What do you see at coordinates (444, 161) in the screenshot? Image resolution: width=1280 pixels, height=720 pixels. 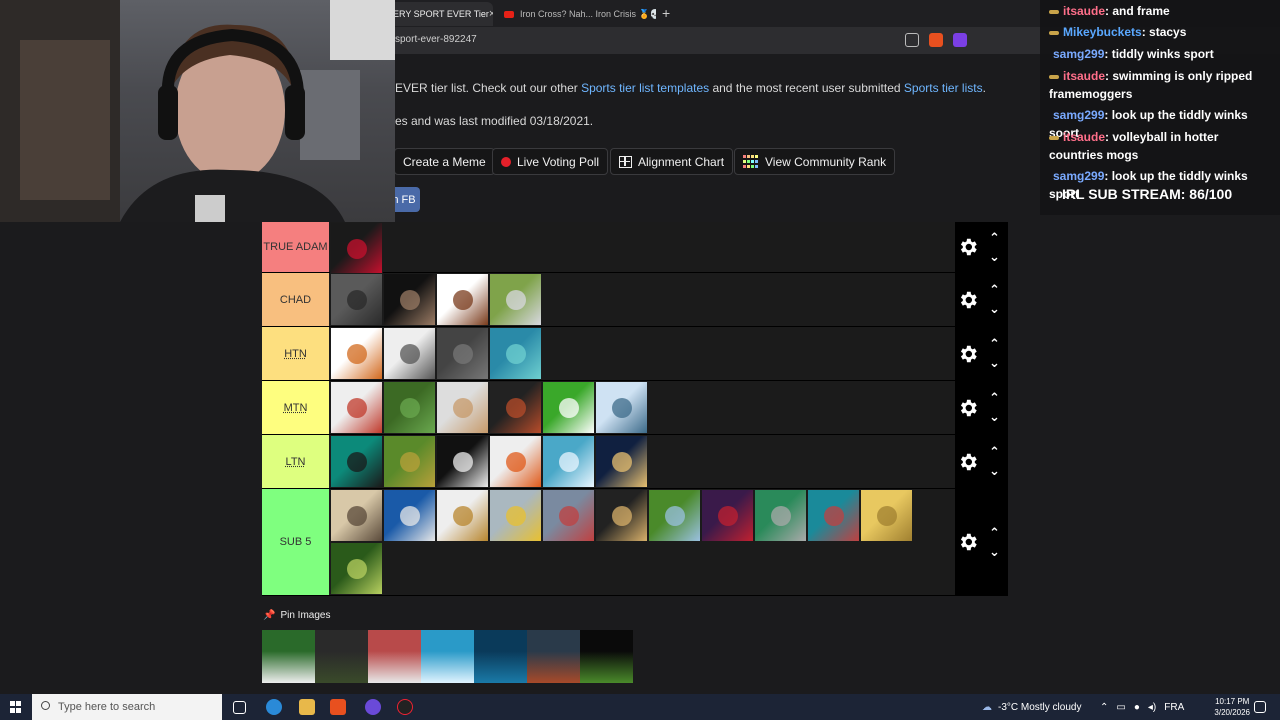 I see `create-meme-button: Create a Meme` at bounding box center [444, 161].